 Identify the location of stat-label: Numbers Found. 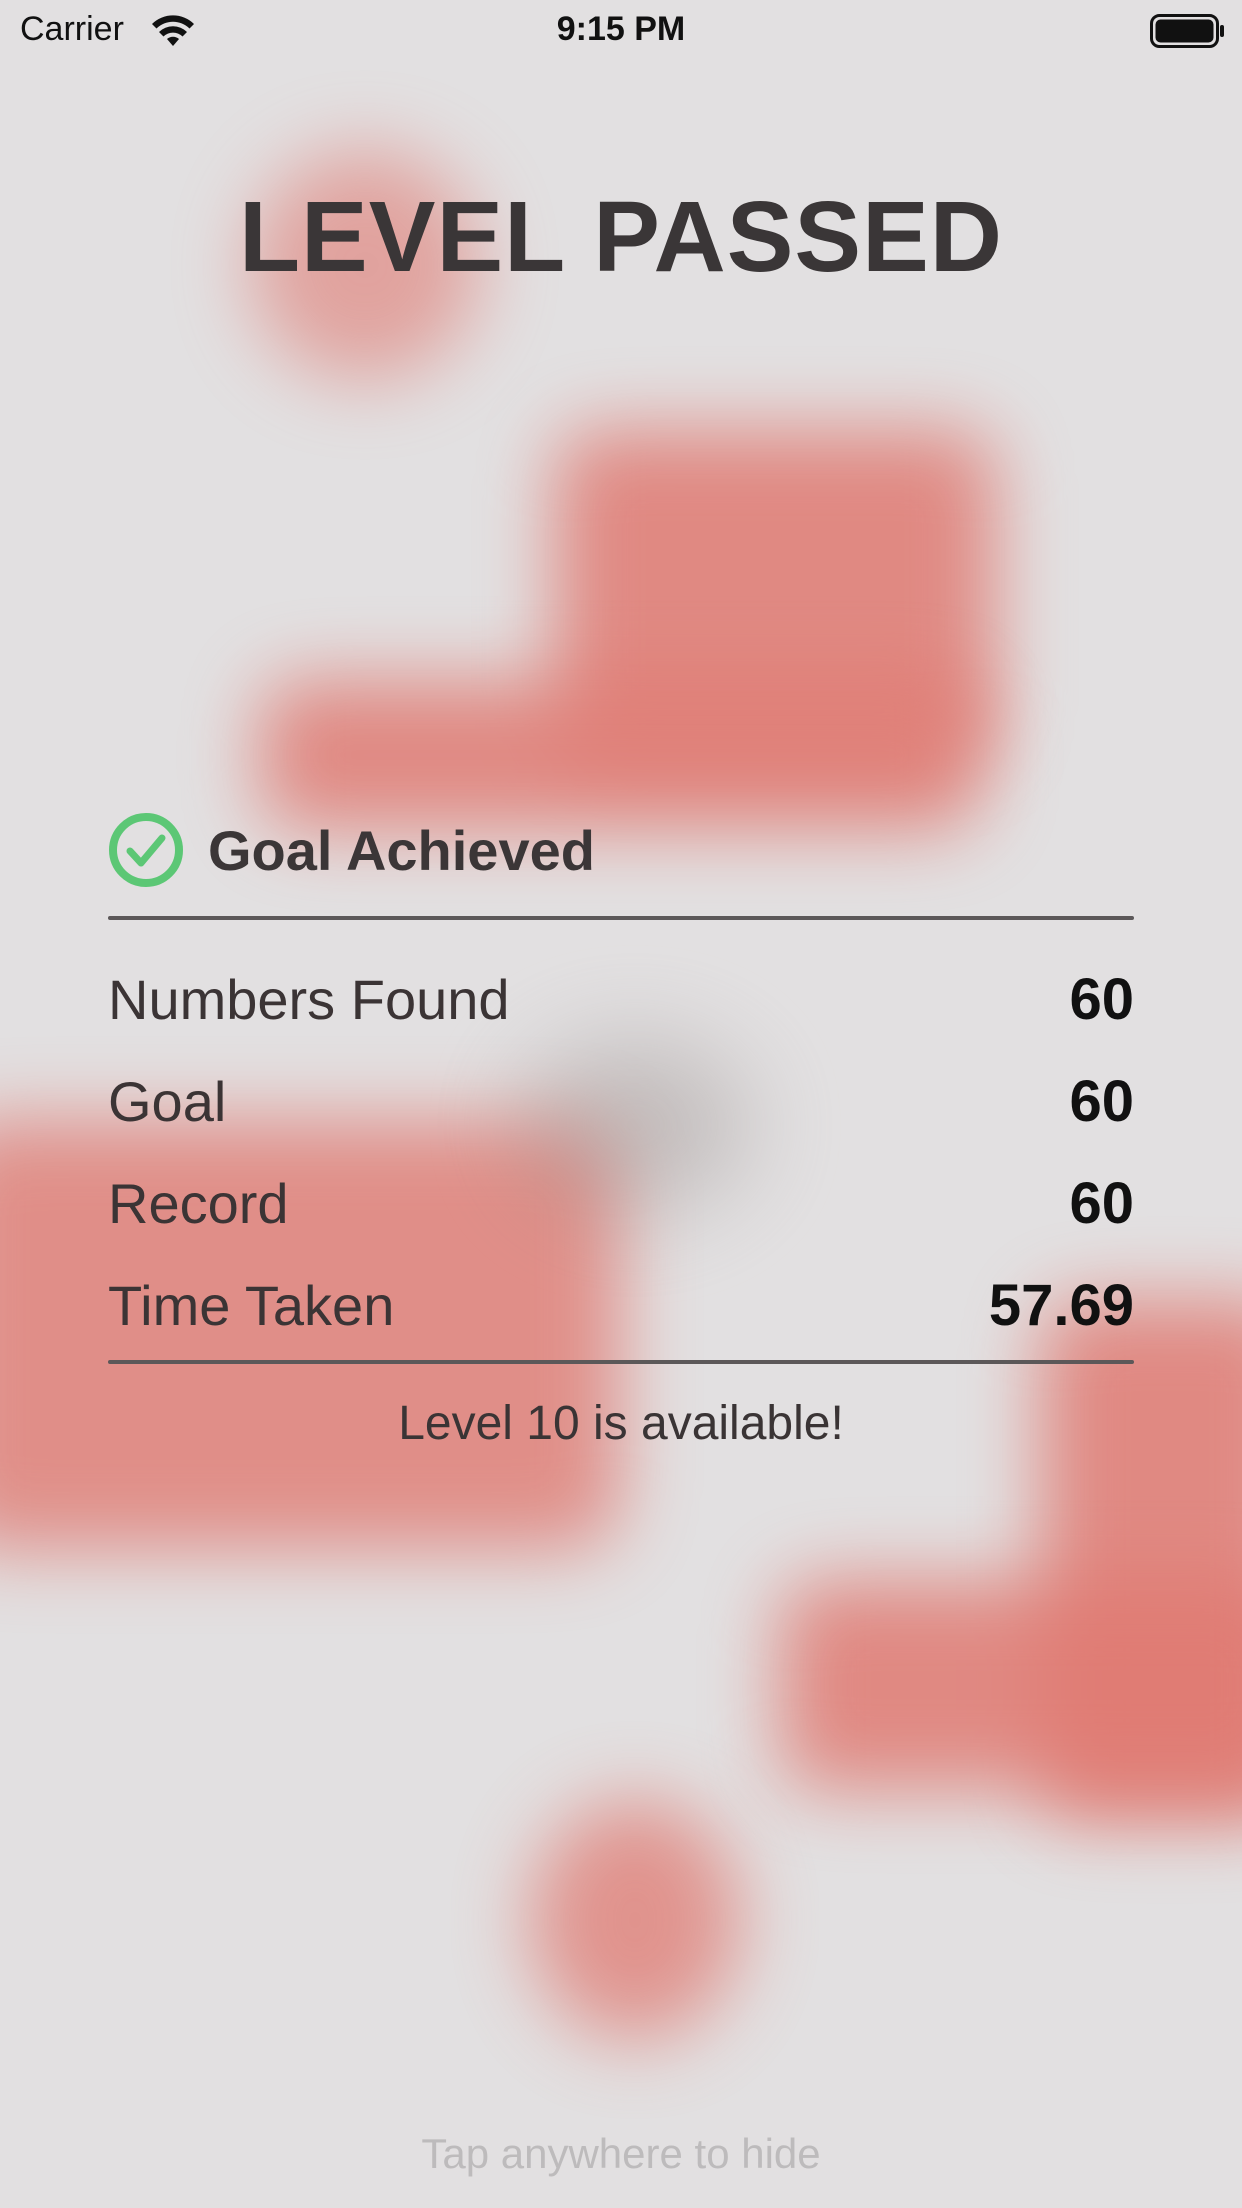
(309, 999).